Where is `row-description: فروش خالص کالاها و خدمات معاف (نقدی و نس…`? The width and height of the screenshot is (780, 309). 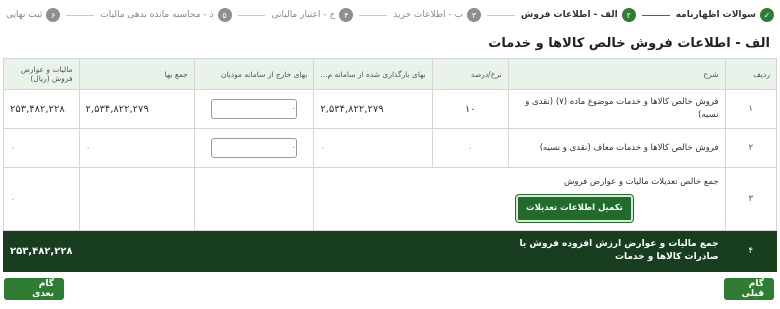
row-description: فروش خالص کالاها و خدمات معاف (نقدی و نس… is located at coordinates (616, 148).